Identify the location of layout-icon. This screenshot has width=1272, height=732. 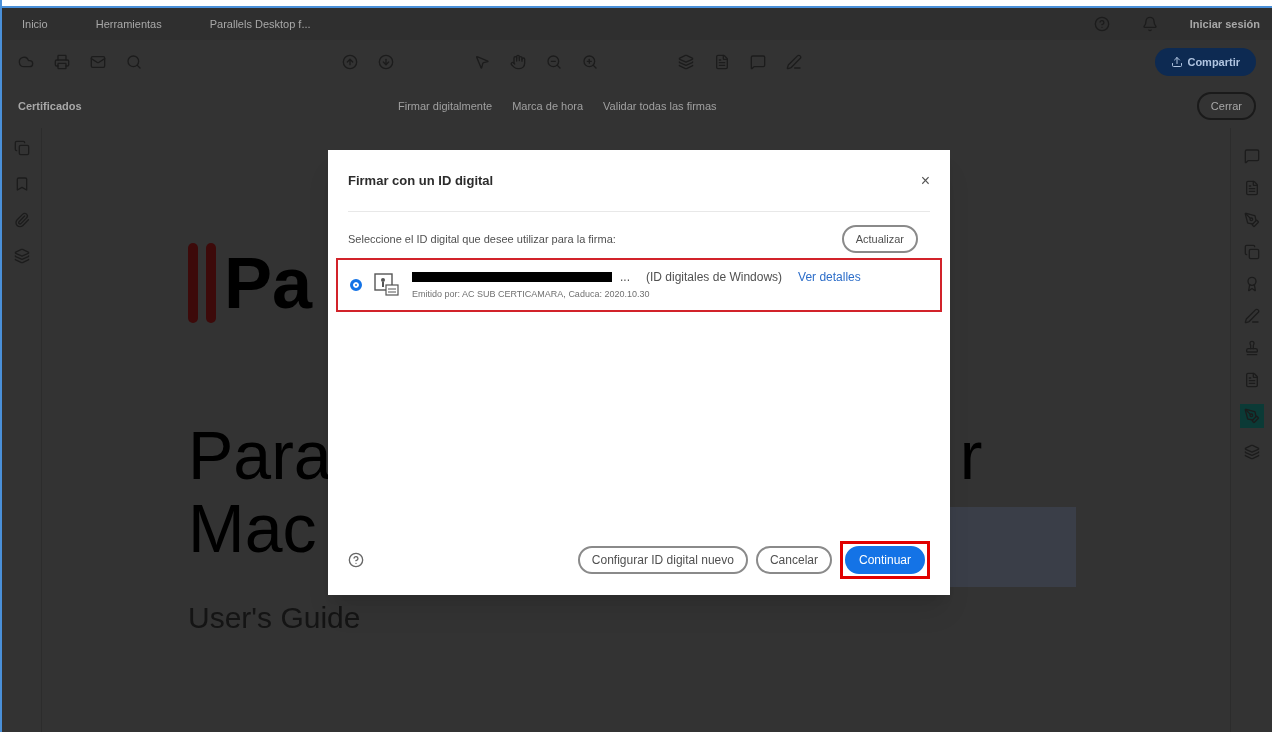
(686, 62).